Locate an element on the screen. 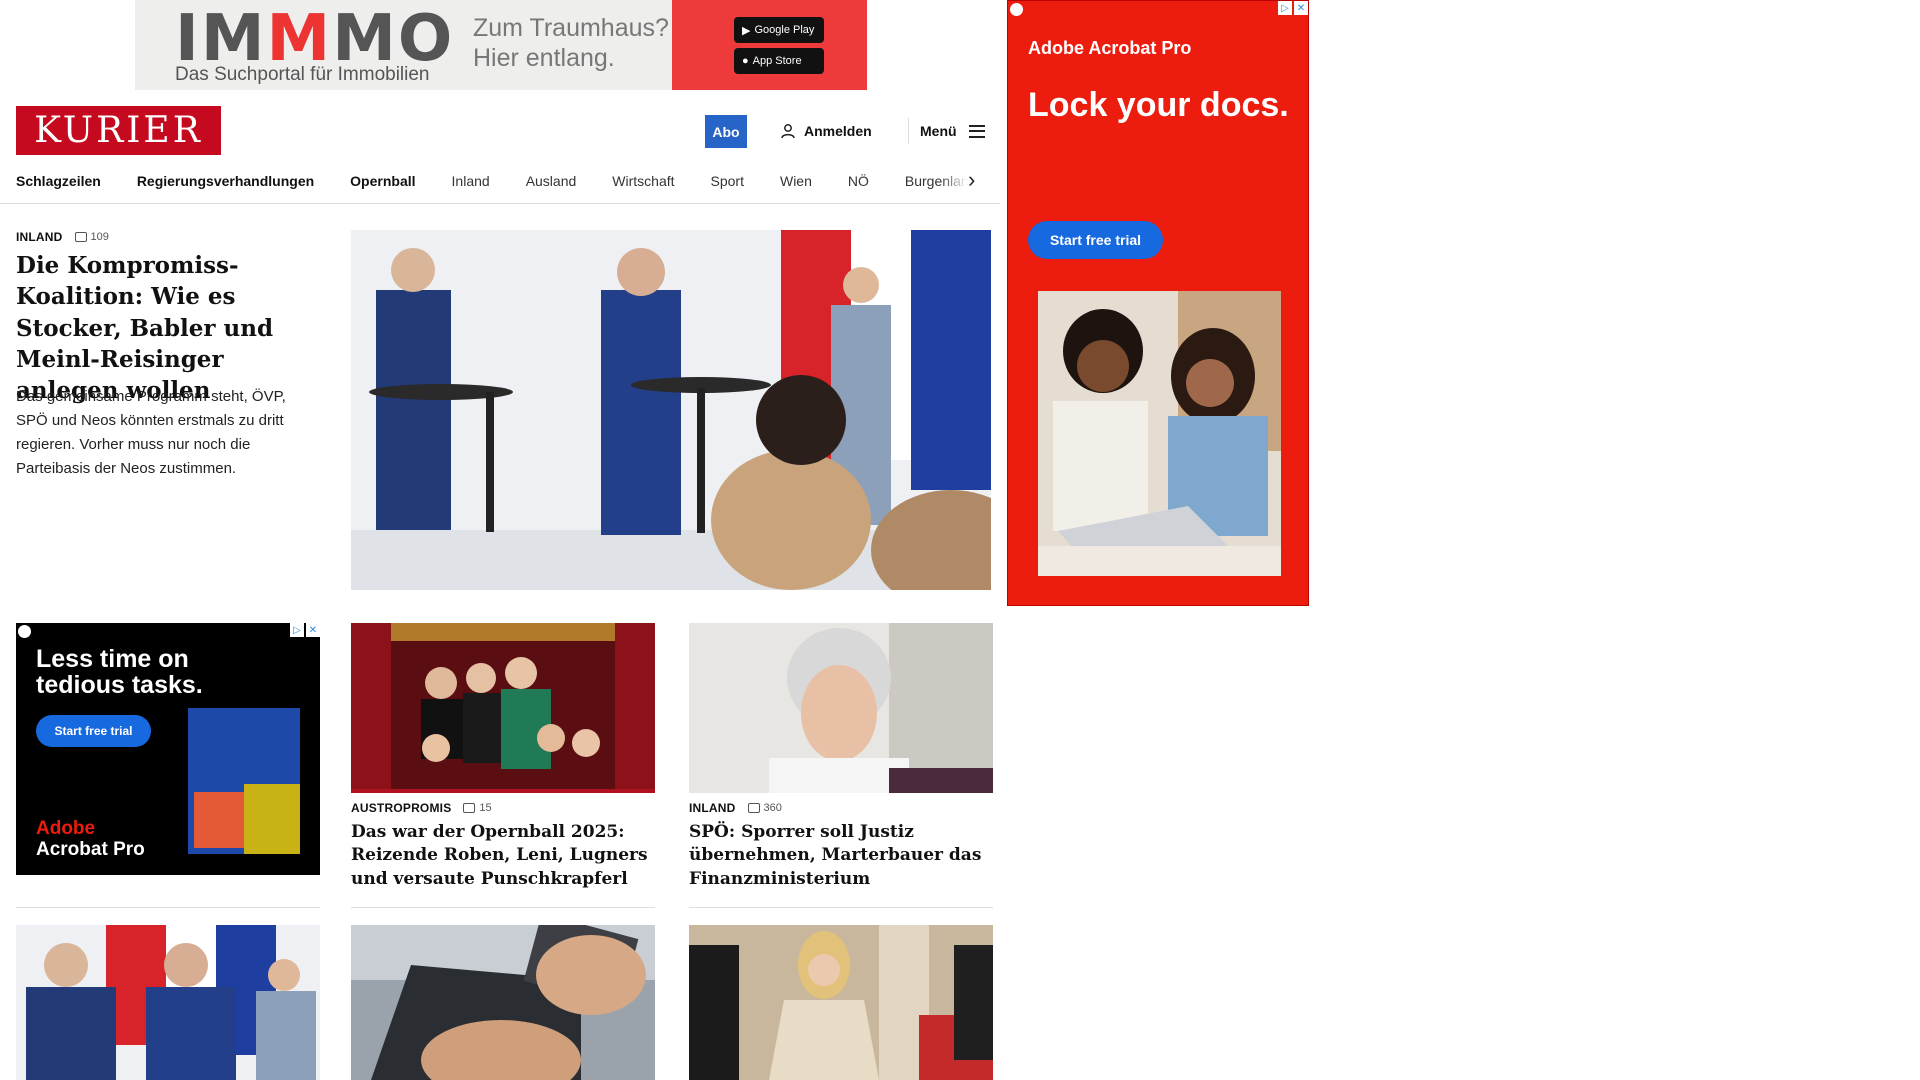 The image size is (1920, 1080). ad-headline: Less time on tedious tasks. is located at coordinates (119, 672).